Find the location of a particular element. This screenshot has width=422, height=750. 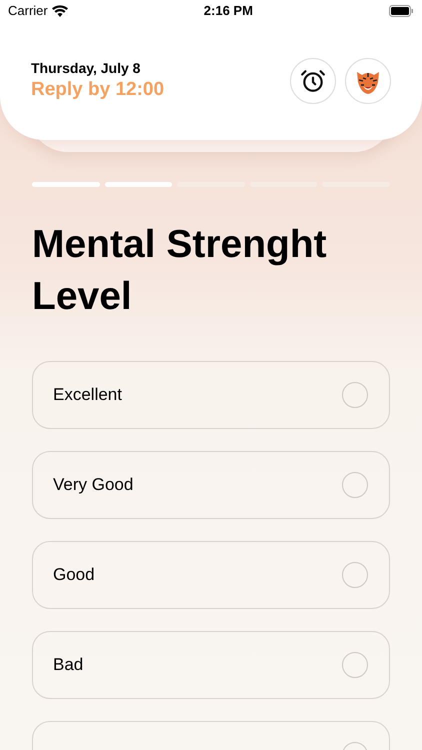

alarm-button is located at coordinates (313, 81).